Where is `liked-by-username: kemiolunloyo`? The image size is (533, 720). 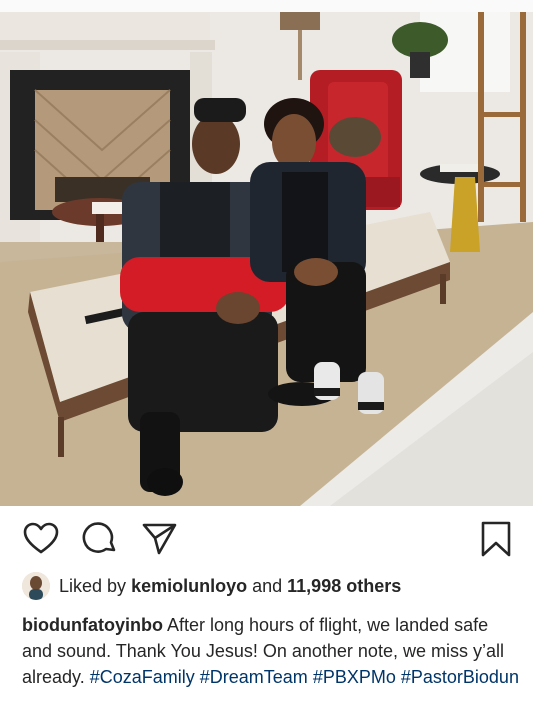
liked-by-username: kemiolunloyo is located at coordinates (189, 586).